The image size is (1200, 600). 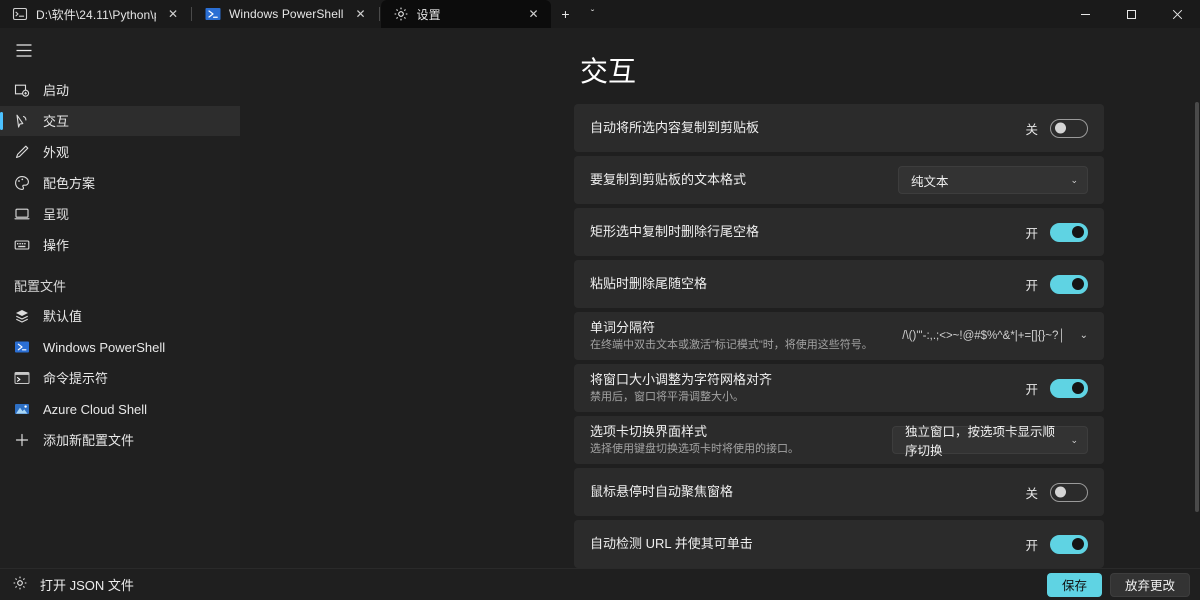 What do you see at coordinates (69, 183) in the screenshot?
I see `sidebar-item-label: 配色方案` at bounding box center [69, 183].